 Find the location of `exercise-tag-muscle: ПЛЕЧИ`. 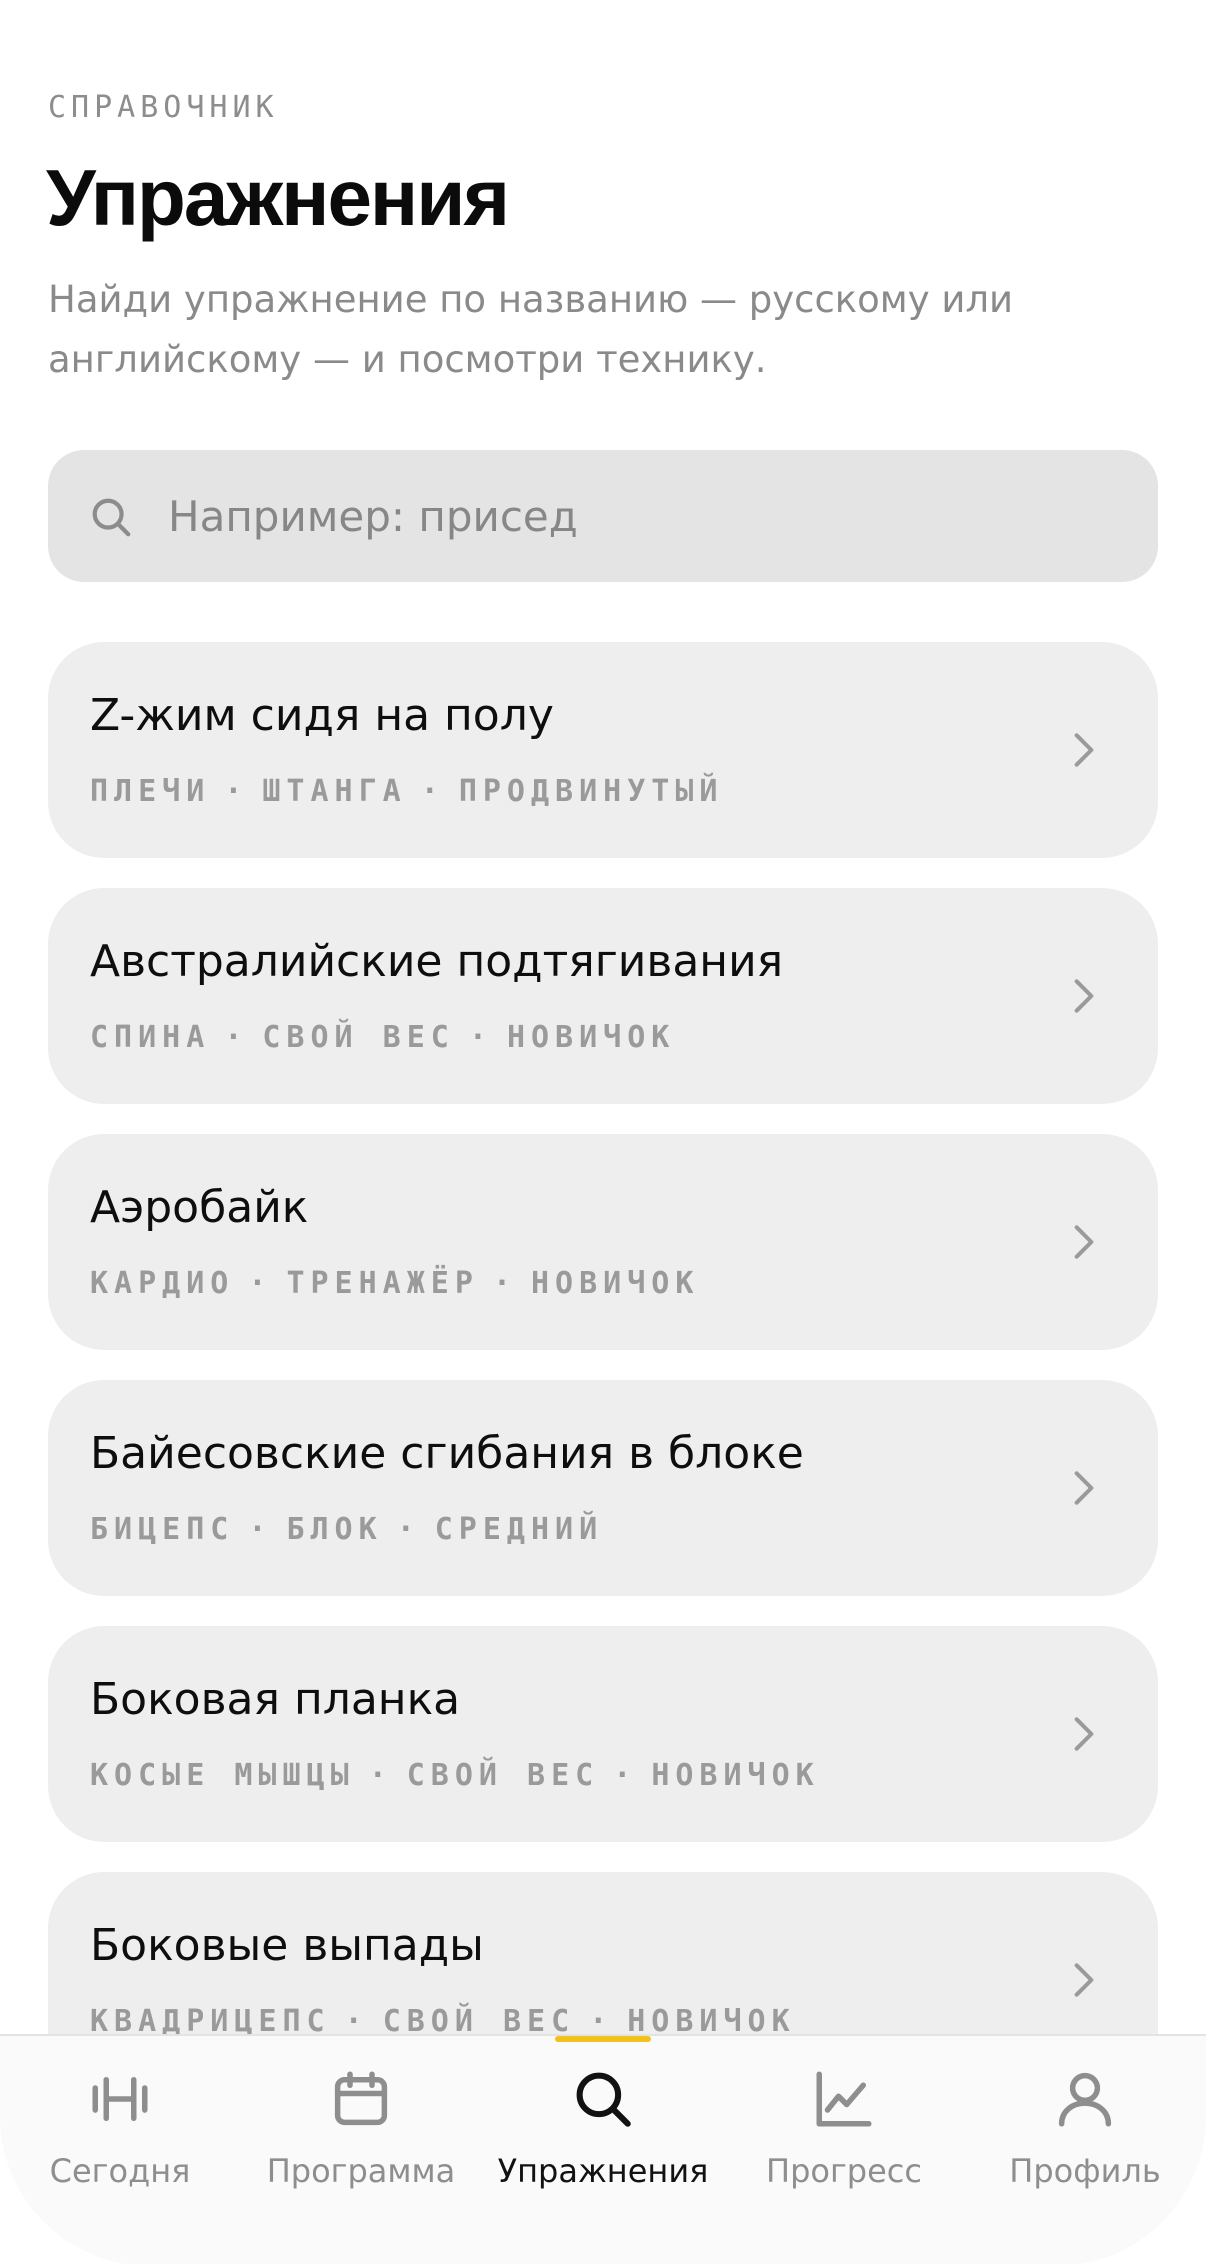

exercise-tag-muscle: ПЛЕЧИ is located at coordinates (150, 791).